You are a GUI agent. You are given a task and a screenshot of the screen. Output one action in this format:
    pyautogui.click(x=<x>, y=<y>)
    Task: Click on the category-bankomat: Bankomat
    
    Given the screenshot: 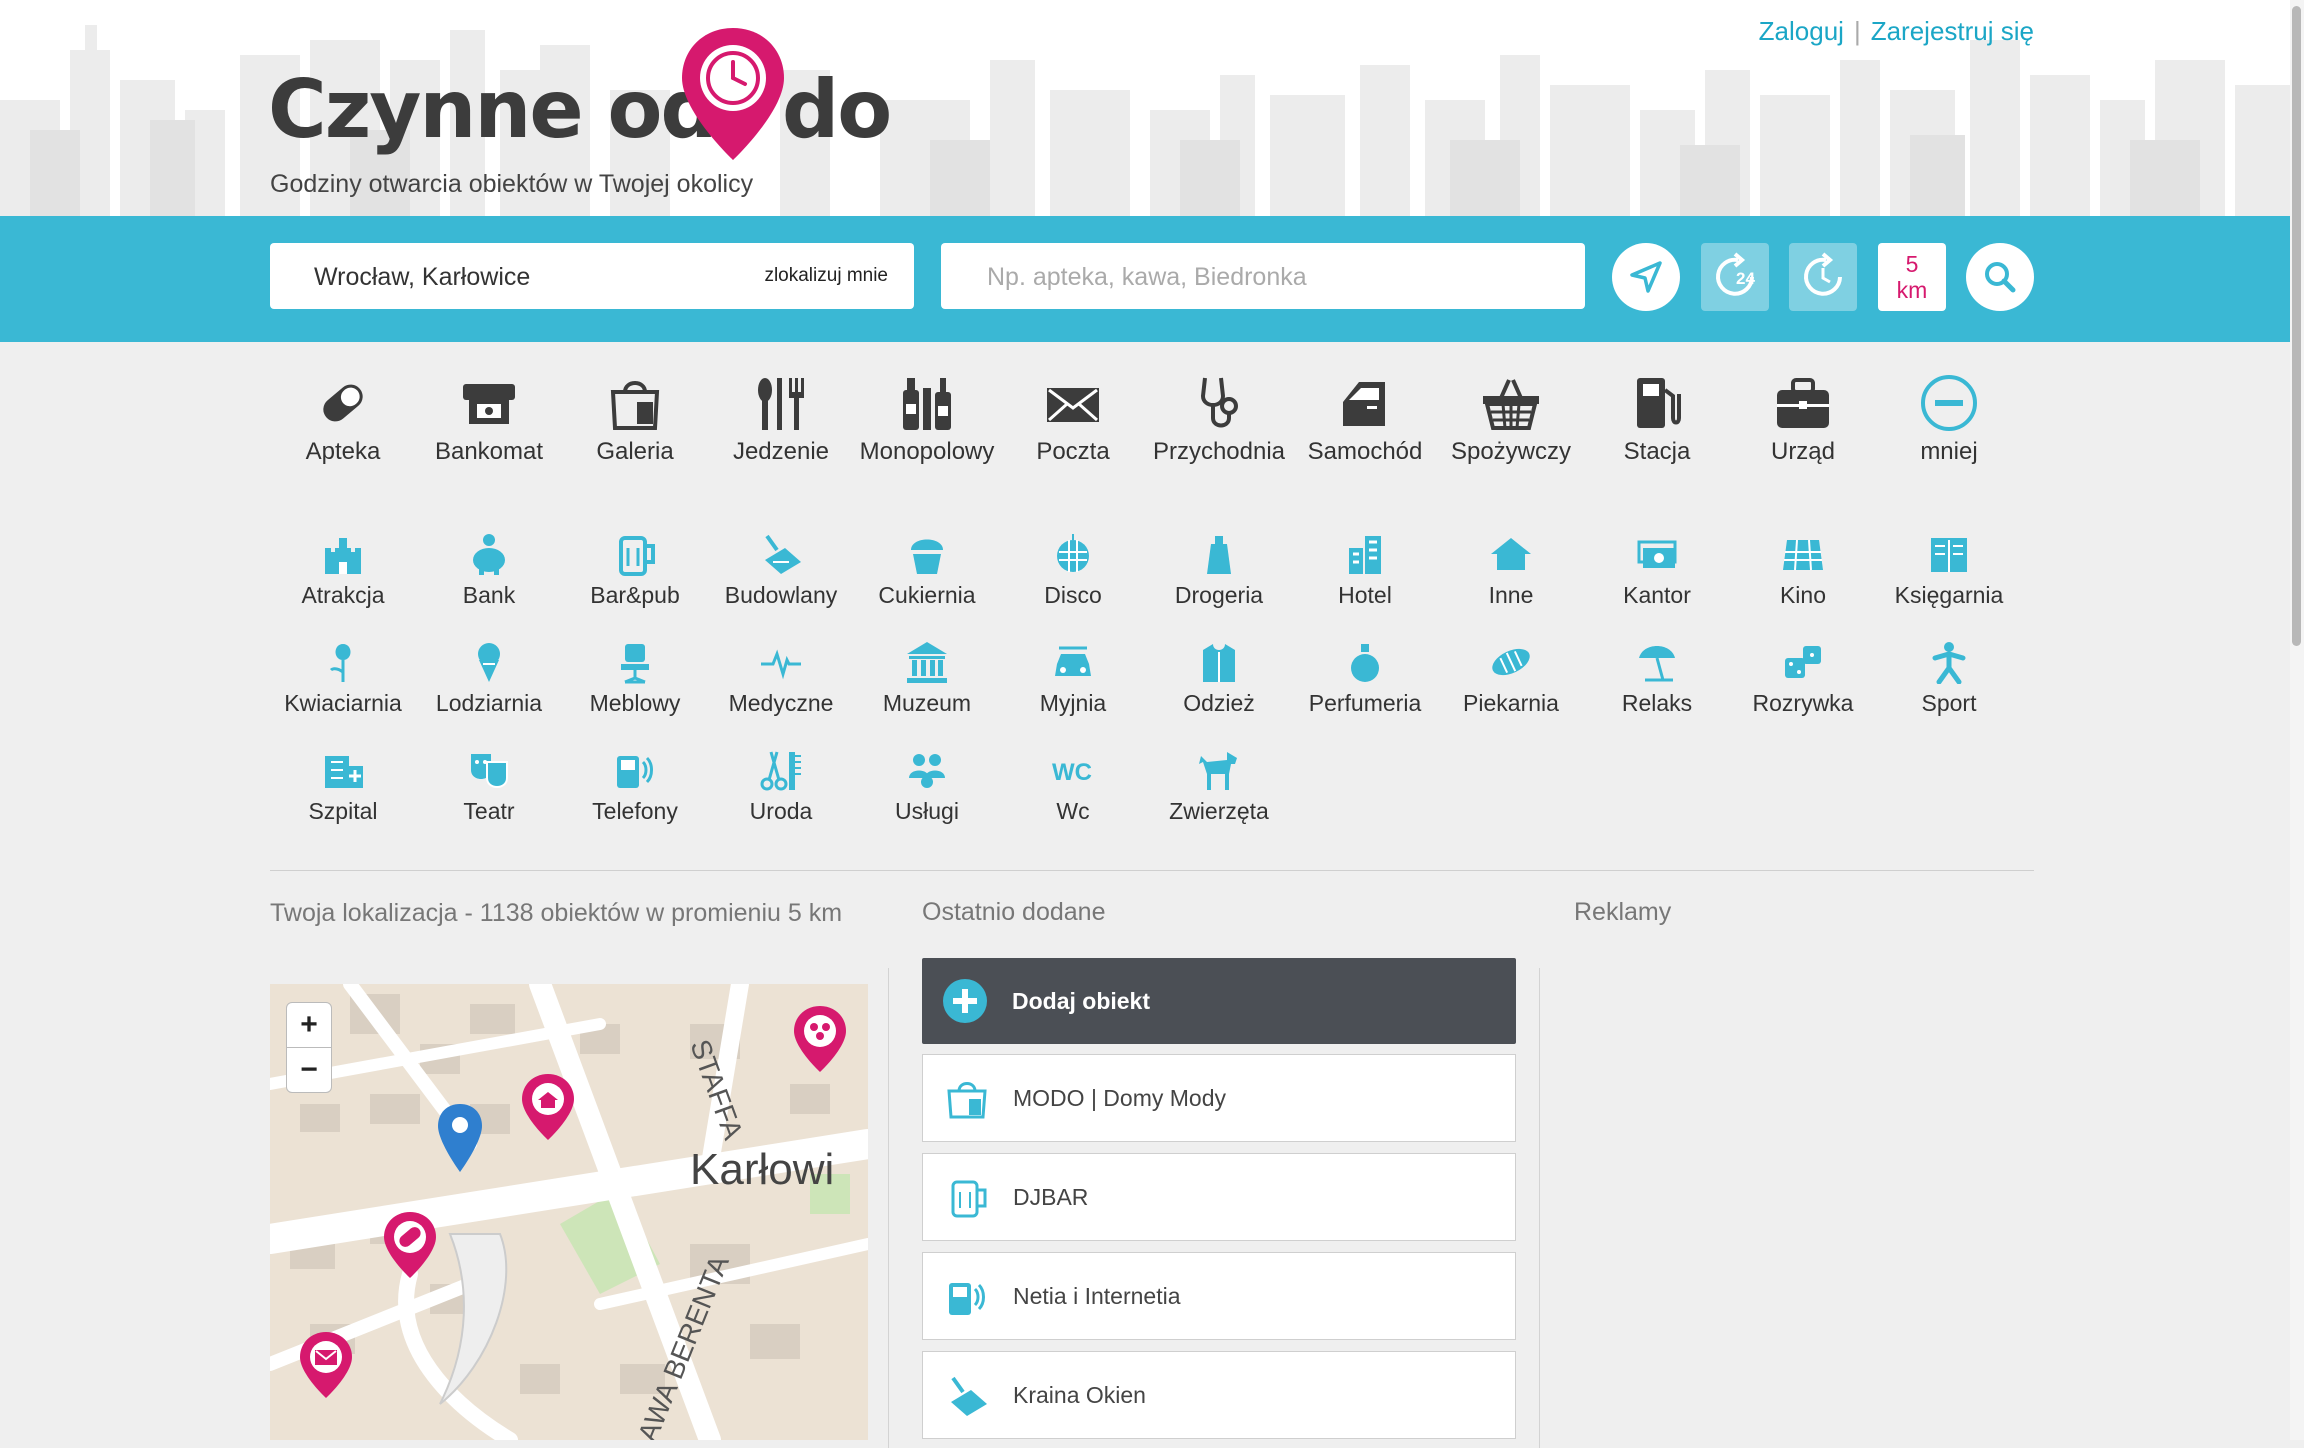 What is the action you would take?
    pyautogui.click(x=489, y=420)
    